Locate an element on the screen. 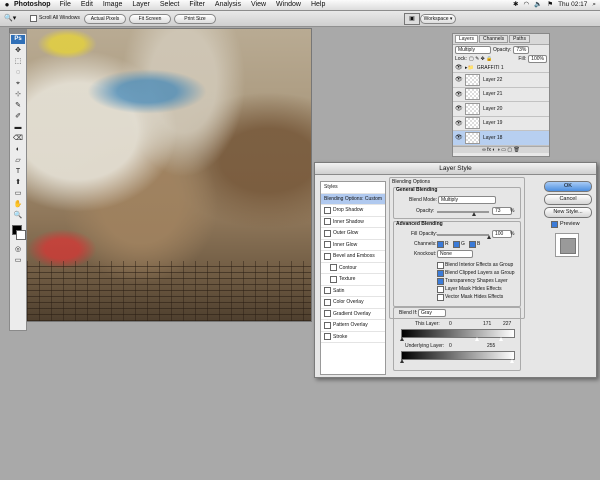 The image size is (600, 480). layer-fill-field: 100% is located at coordinates (537, 58).